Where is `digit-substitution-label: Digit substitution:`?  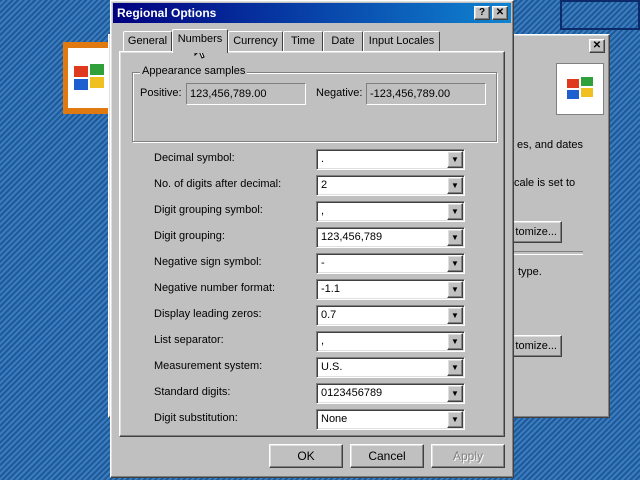
digit-substitution-label: Digit substitution: is located at coordinates (196, 418).